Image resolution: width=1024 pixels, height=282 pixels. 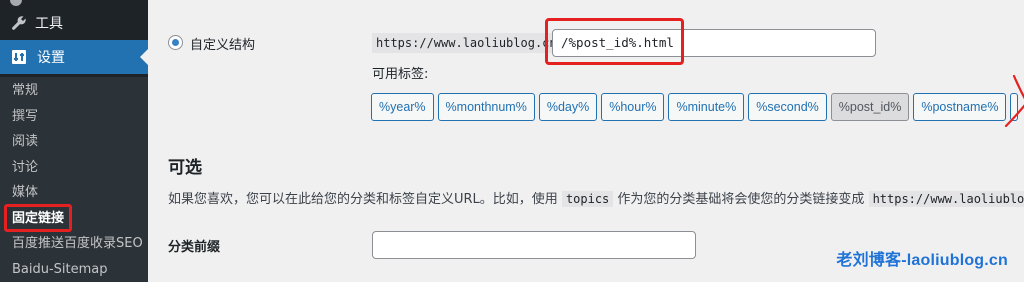 I want to click on submenu-discussion: 讨论, so click(x=74, y=168).